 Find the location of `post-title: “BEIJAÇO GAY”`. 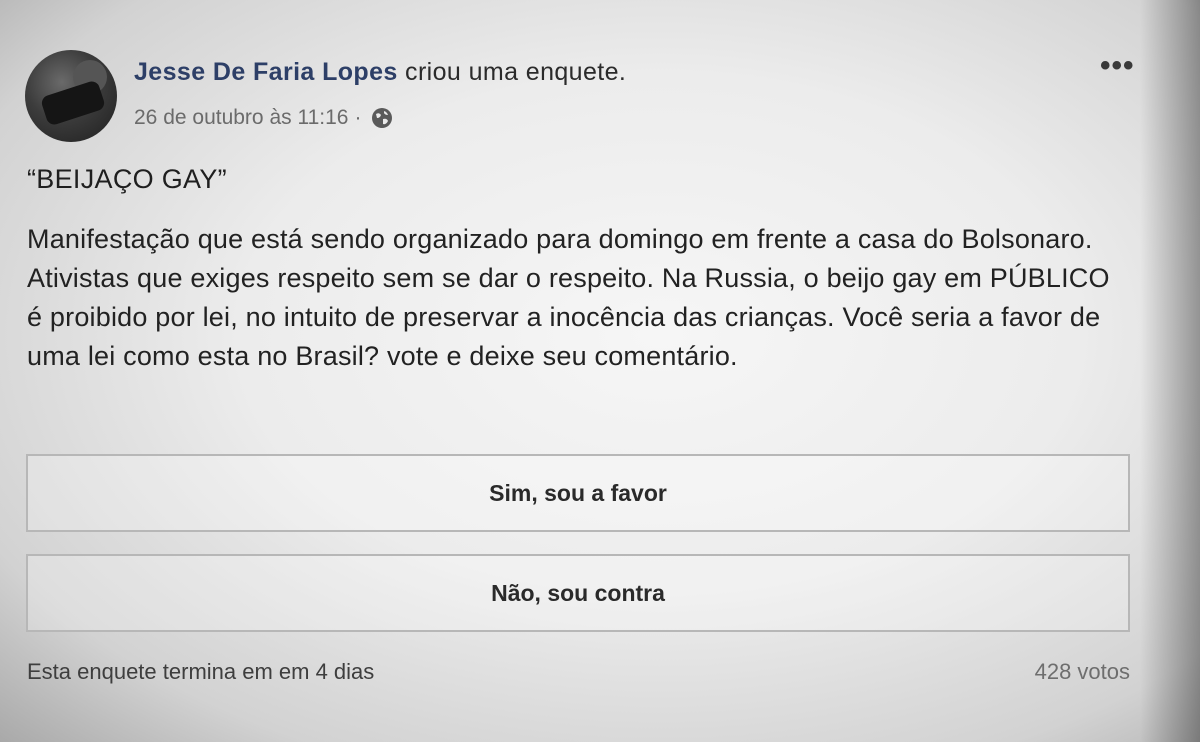

post-title: “BEIJAÇO GAY” is located at coordinates (127, 179).